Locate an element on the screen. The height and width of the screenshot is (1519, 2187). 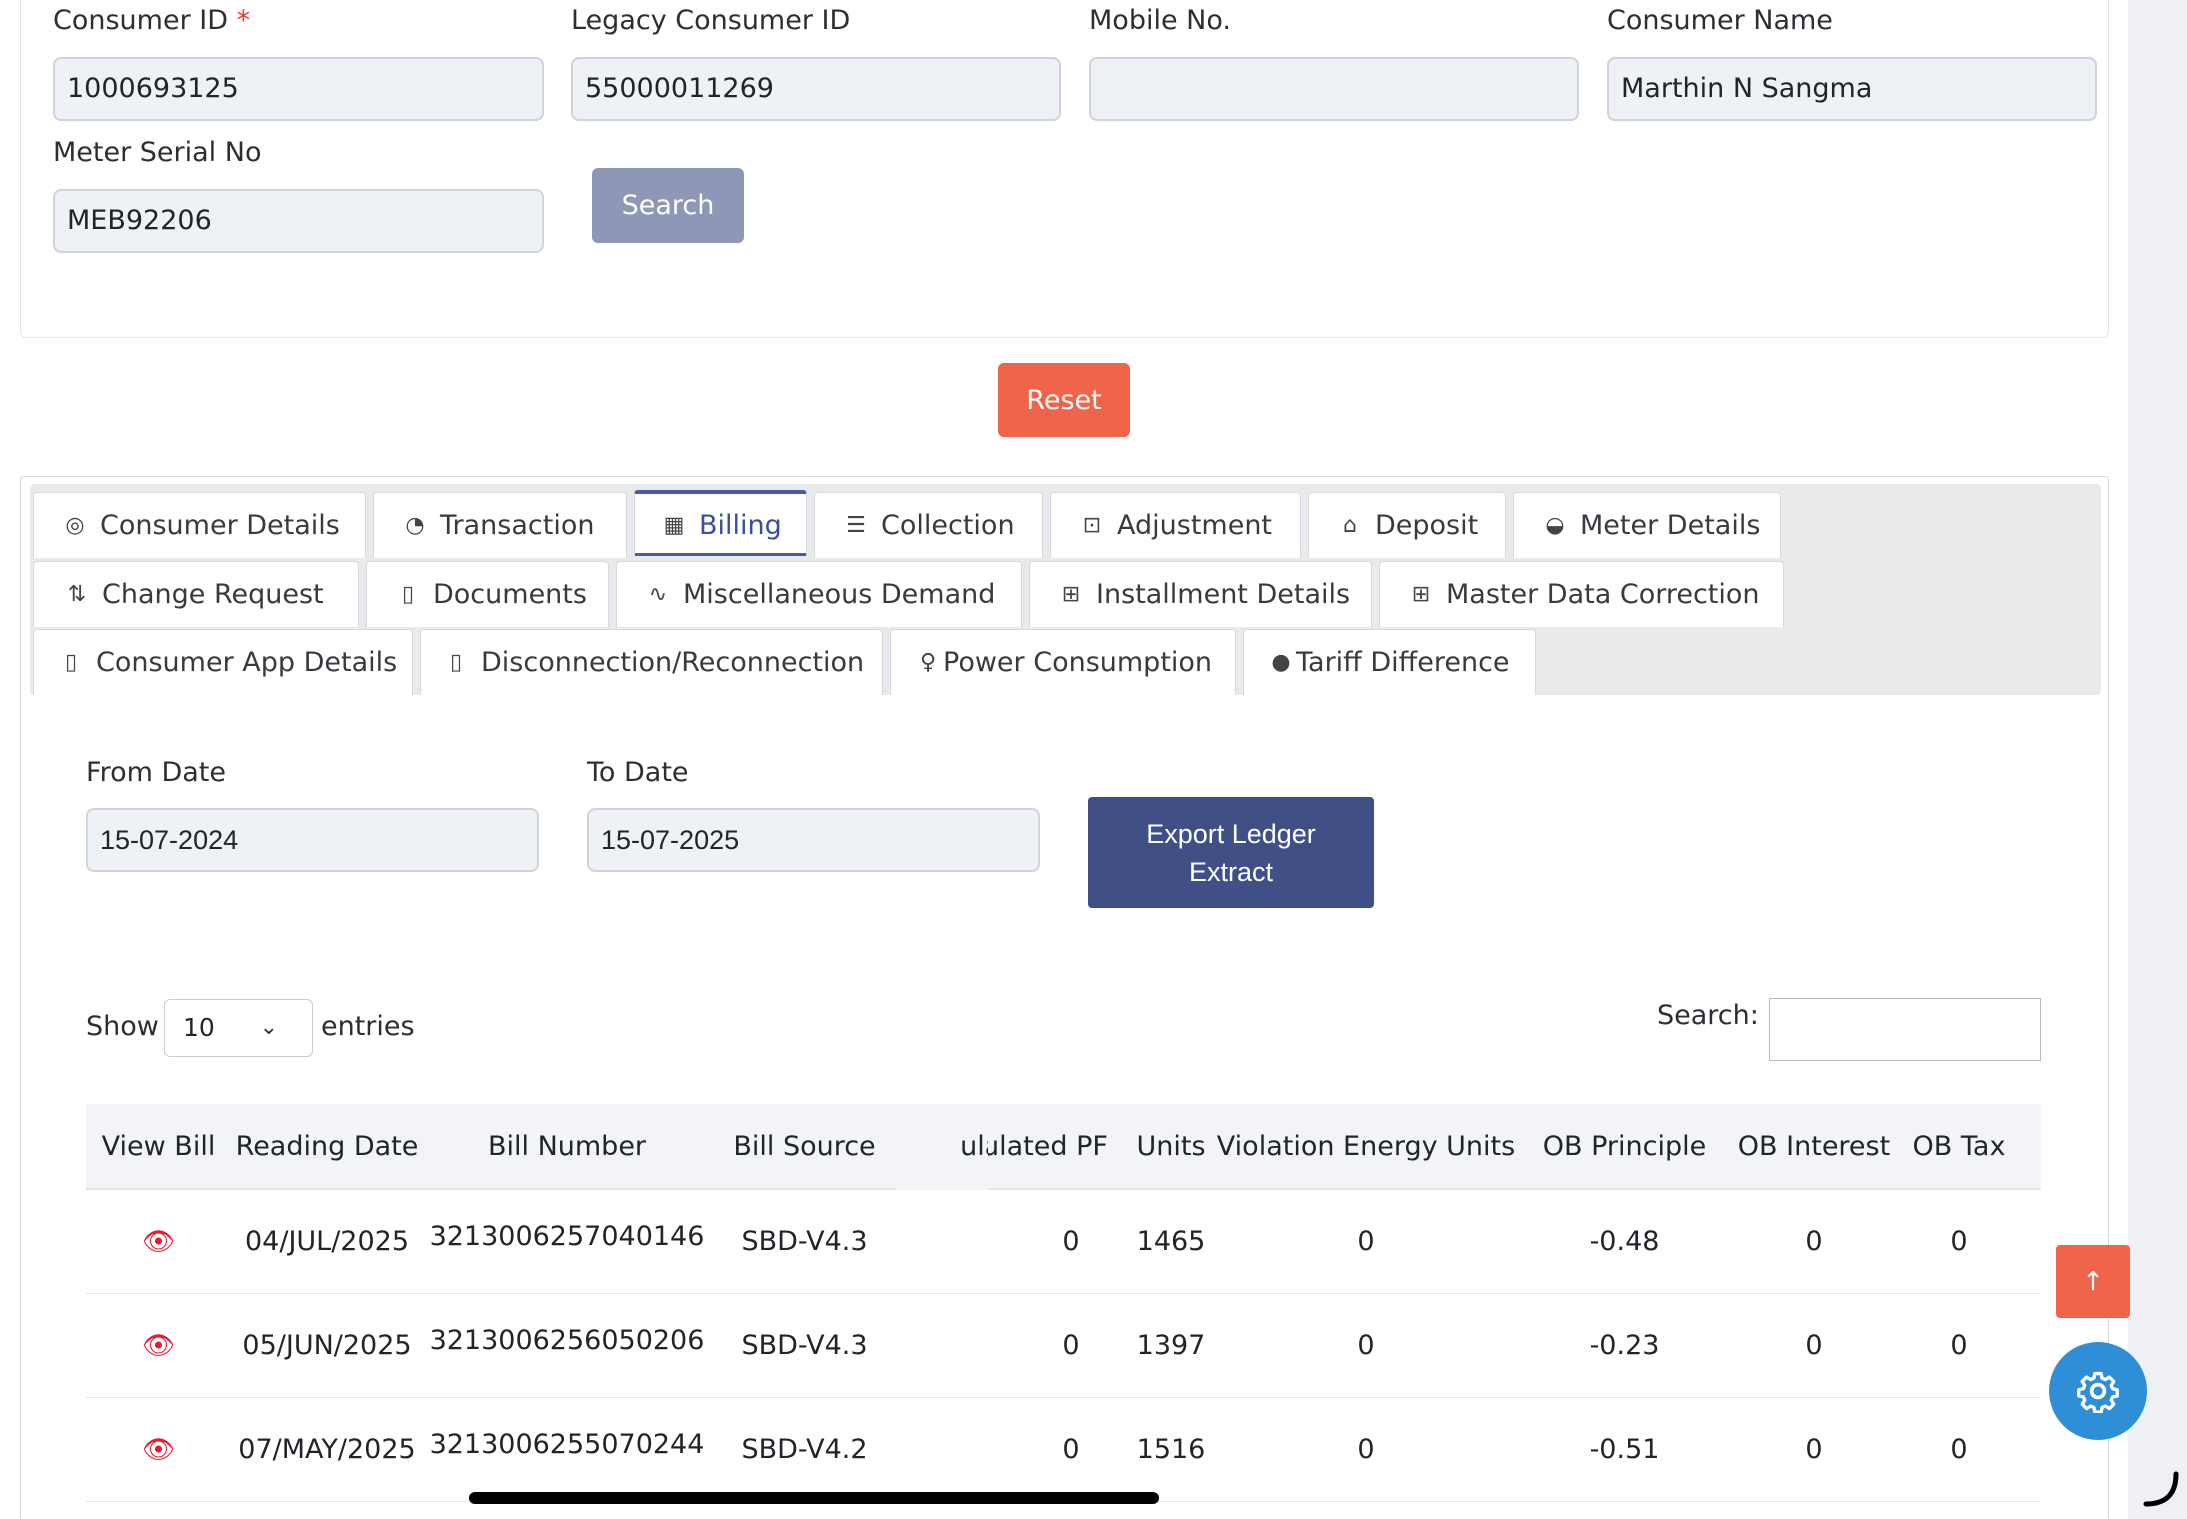
document-icon: ▯ is located at coordinates (408, 594).